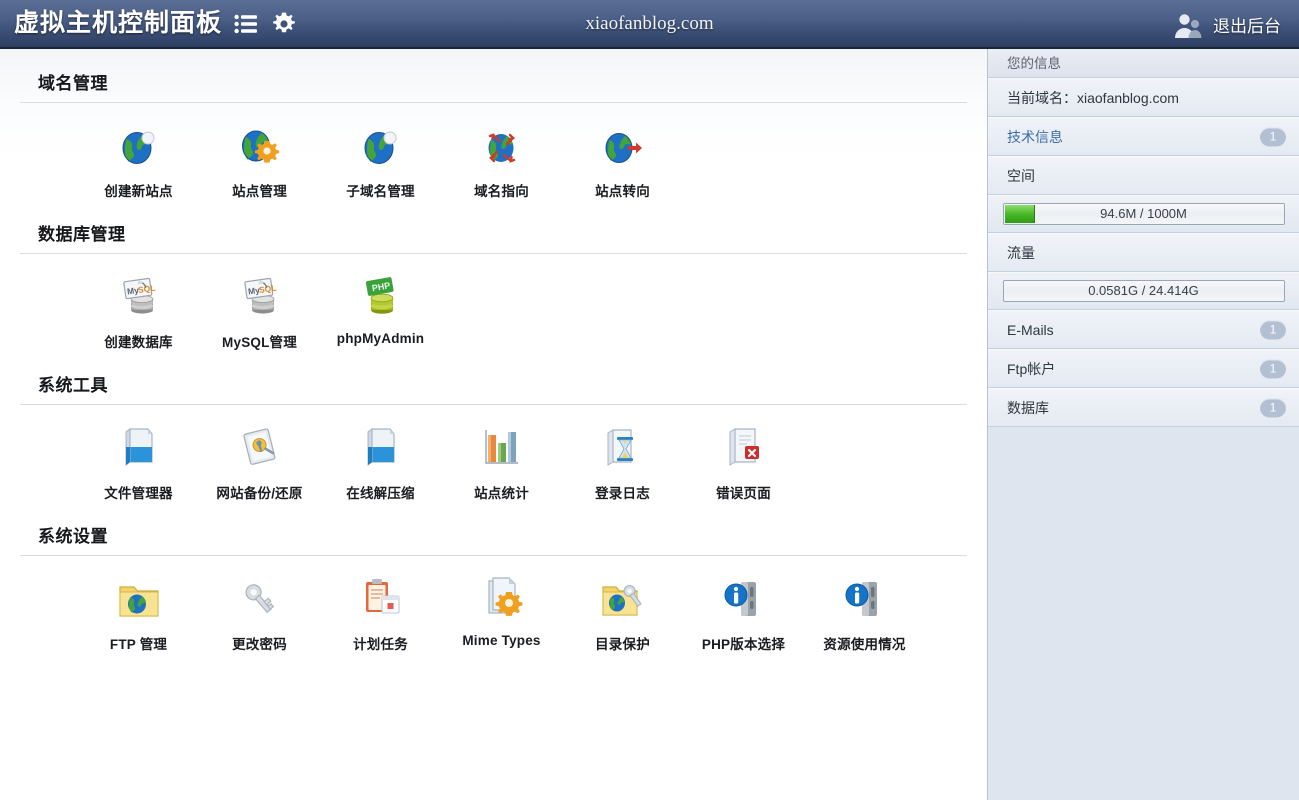 This screenshot has width=1299, height=800. I want to click on globe-sub-icon, so click(380, 143).